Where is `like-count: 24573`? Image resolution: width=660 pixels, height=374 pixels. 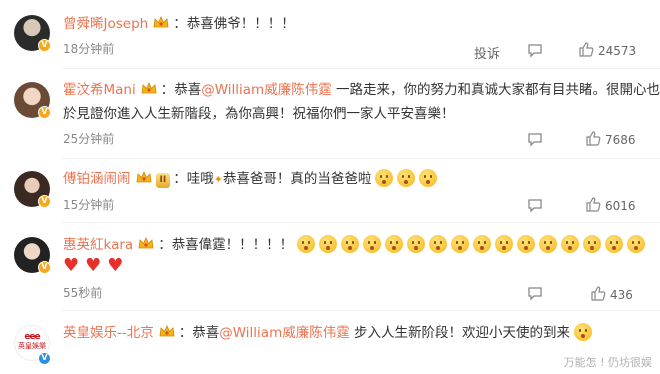 like-count: 24573 is located at coordinates (617, 51).